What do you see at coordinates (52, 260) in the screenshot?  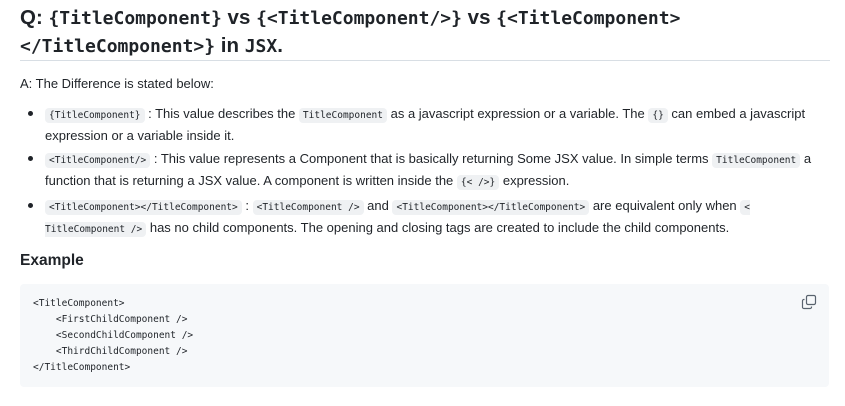 I see `example-heading: Example` at bounding box center [52, 260].